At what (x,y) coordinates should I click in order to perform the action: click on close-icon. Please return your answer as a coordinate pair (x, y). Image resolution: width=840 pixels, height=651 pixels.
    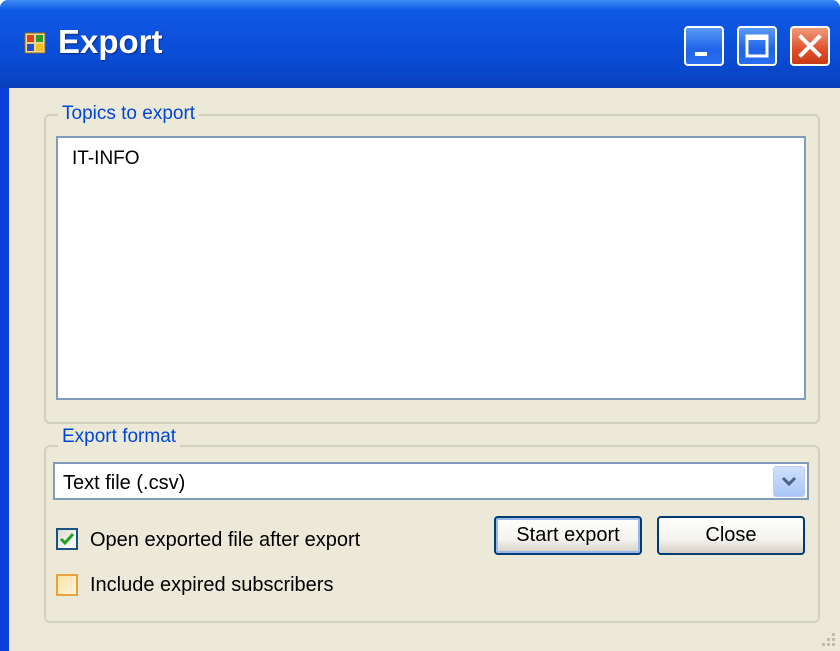
    Looking at the image, I should click on (810, 46).